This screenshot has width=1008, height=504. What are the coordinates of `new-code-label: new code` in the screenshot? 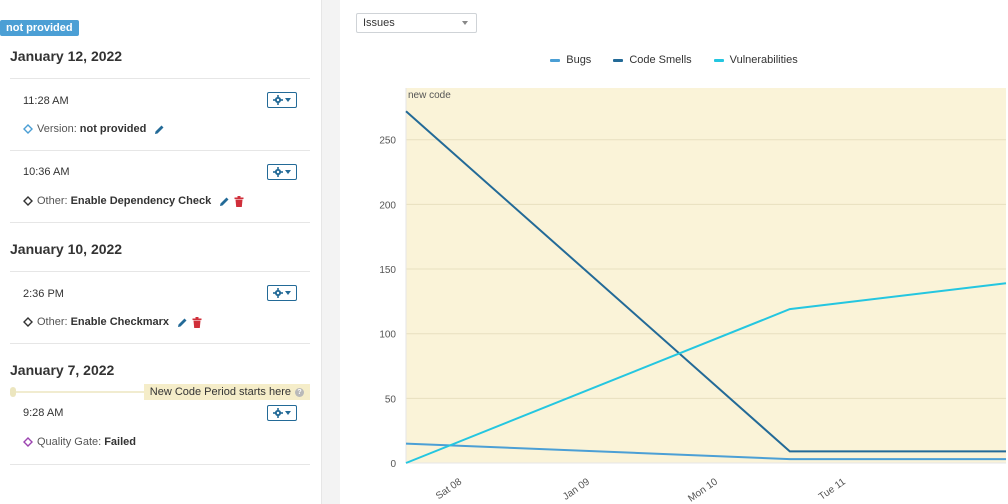 It's located at (429, 95).